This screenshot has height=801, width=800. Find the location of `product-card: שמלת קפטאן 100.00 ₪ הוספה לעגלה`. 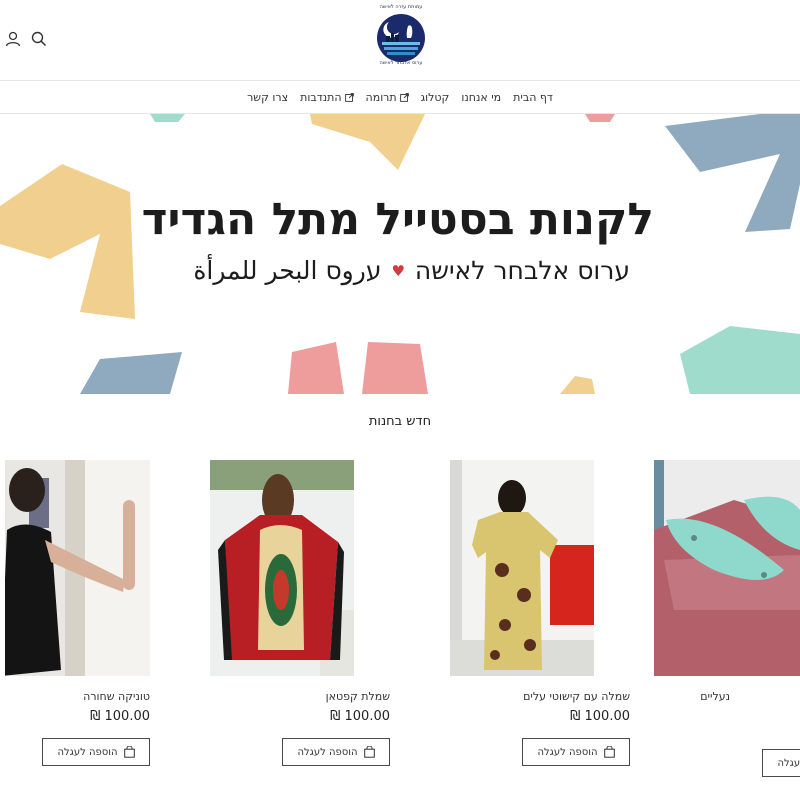

product-card: שמלת קפטאן 100.00 ₪ הוספה לעגלה is located at coordinates (300, 613).